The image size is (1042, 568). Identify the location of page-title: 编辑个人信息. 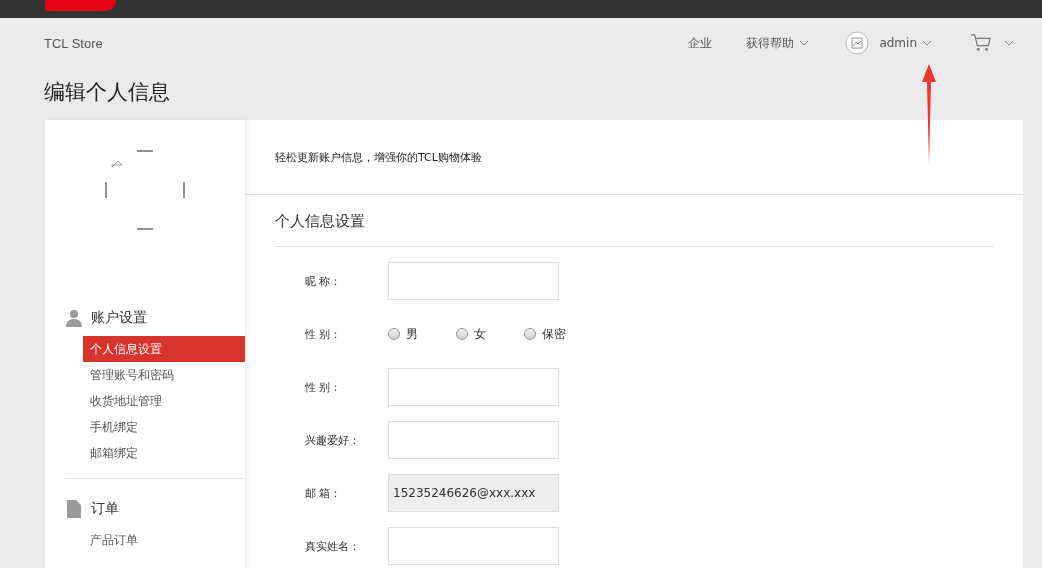
(107, 92).